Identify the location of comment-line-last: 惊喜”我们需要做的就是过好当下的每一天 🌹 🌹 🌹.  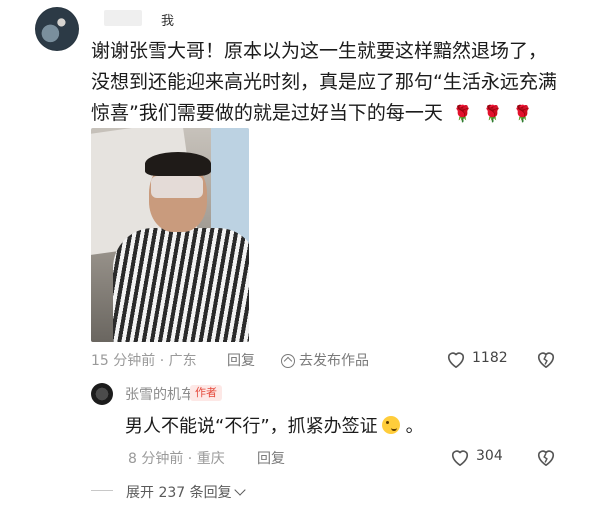
(341, 113).